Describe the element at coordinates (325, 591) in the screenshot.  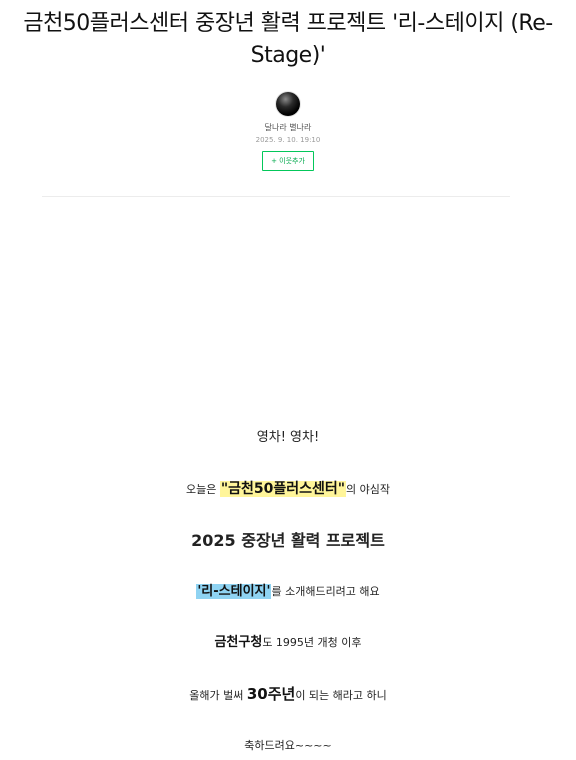
I see `paragraph-4-suffix: 를 소개해드리려고 해요` at that location.